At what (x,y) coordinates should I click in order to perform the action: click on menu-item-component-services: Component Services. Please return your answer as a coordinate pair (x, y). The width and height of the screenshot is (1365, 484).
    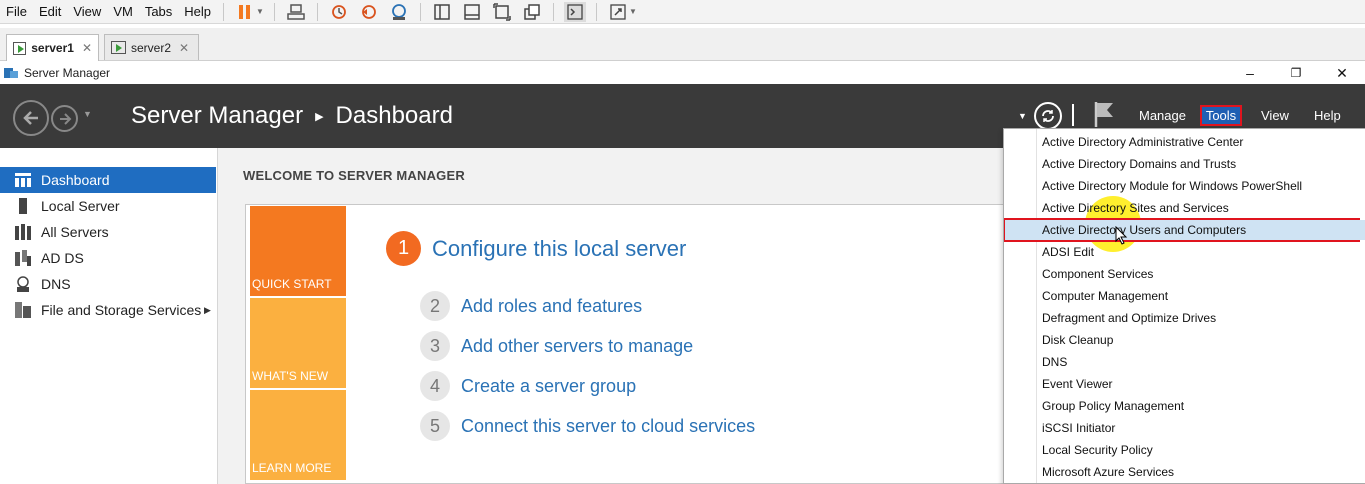
    Looking at the image, I should click on (1097, 274).